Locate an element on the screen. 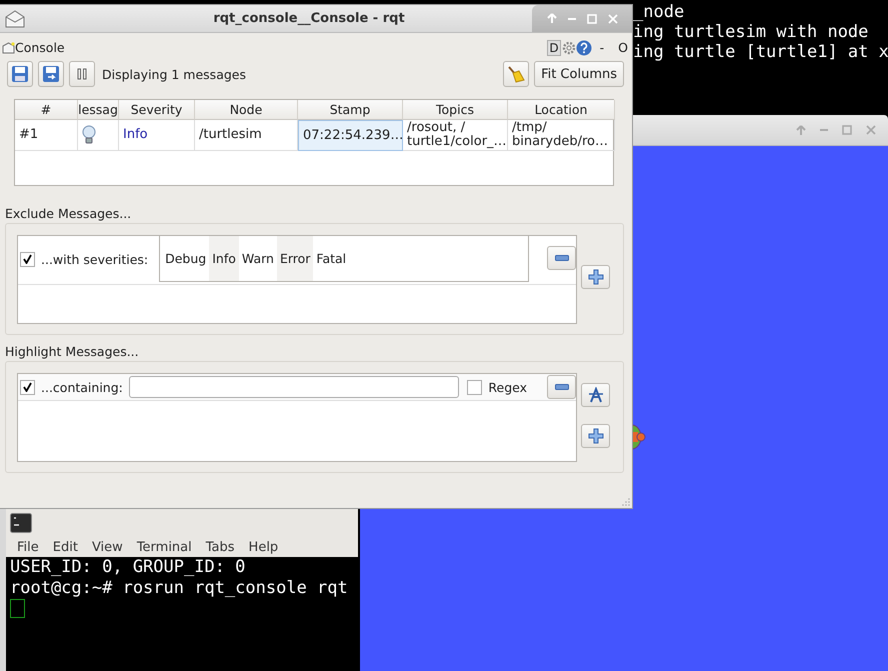 The image size is (888, 671). menu-item: Help is located at coordinates (263, 547).